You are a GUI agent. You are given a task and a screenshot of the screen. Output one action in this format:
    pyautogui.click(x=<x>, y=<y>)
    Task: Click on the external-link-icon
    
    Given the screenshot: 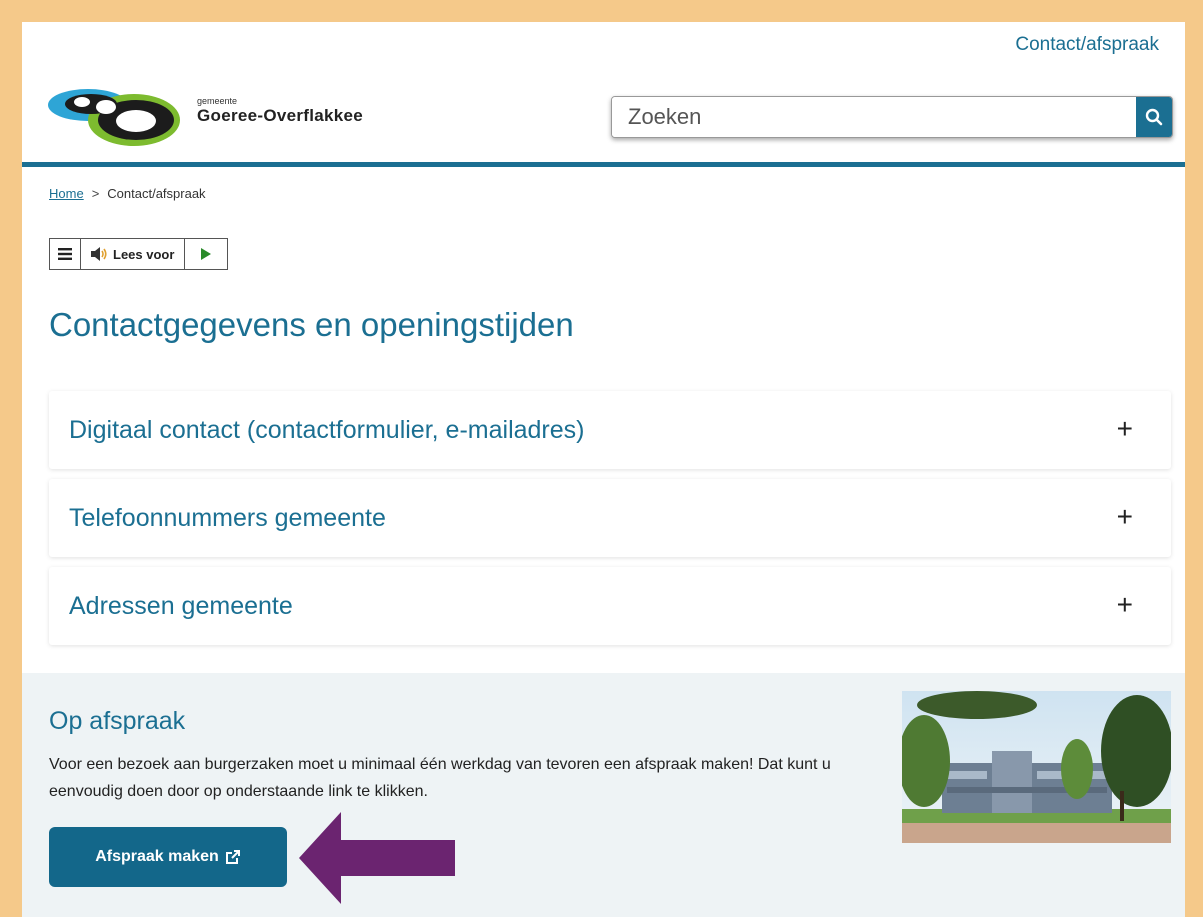 What is the action you would take?
    pyautogui.click(x=232, y=857)
    